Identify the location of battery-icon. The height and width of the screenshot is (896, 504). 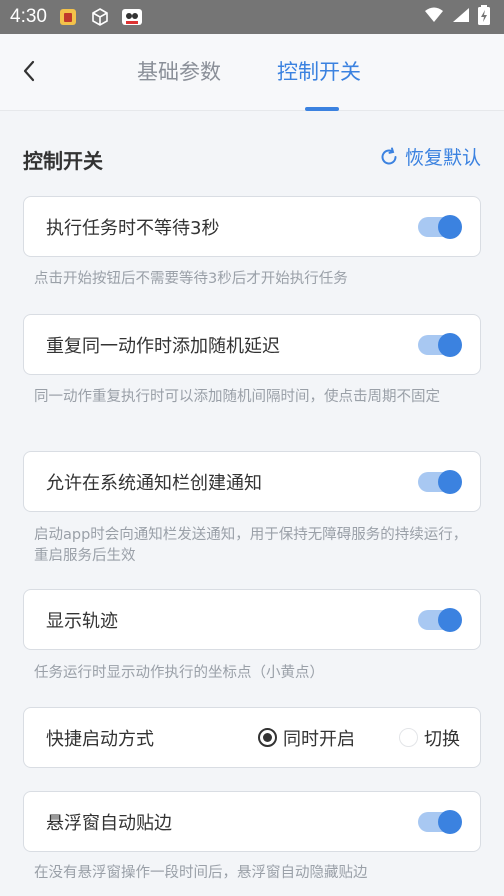
(484, 17).